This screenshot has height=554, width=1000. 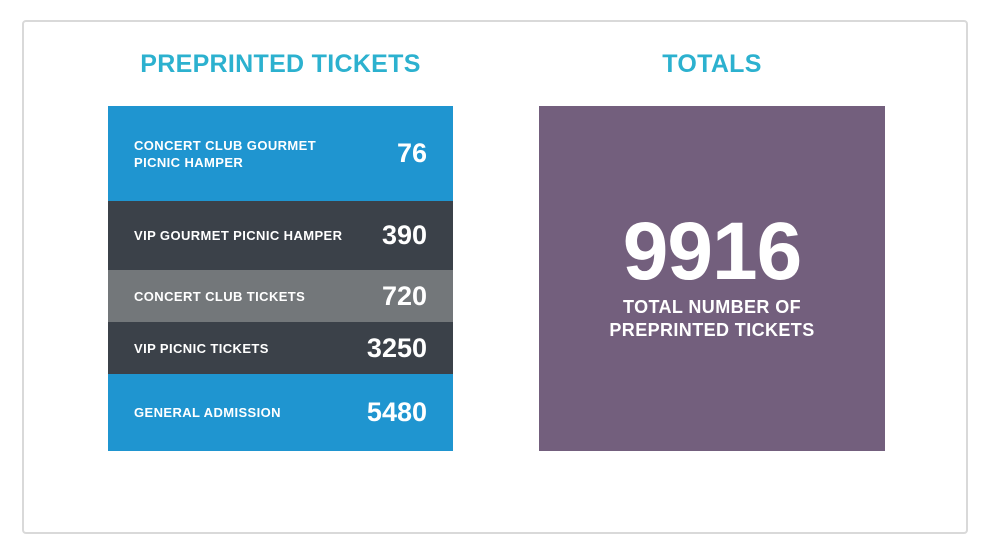 What do you see at coordinates (280, 348) in the screenshot?
I see `table-row: VIP PICNIC TICKETS 3250` at bounding box center [280, 348].